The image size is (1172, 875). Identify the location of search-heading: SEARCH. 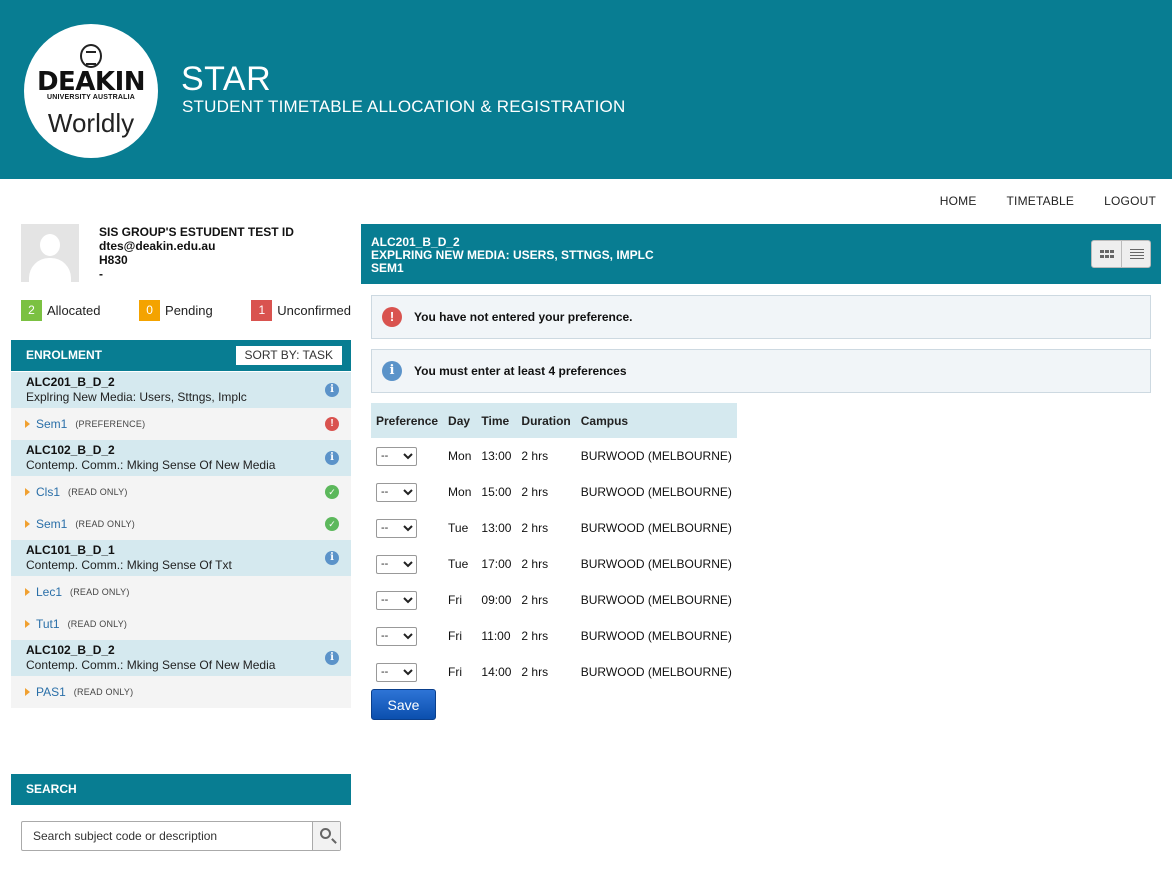
(51, 789).